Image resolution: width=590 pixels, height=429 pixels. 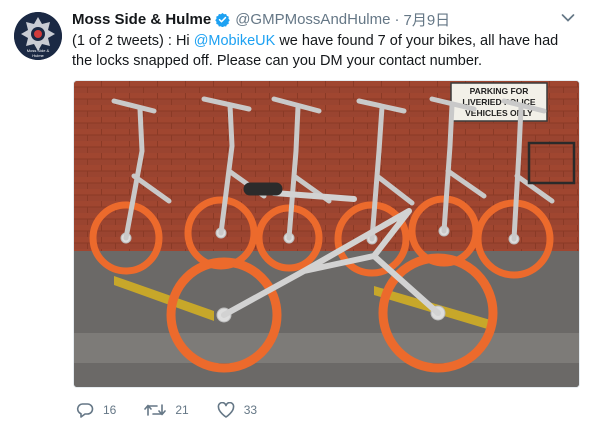 What do you see at coordinates (155, 410) in the screenshot?
I see `retweet-icon` at bounding box center [155, 410].